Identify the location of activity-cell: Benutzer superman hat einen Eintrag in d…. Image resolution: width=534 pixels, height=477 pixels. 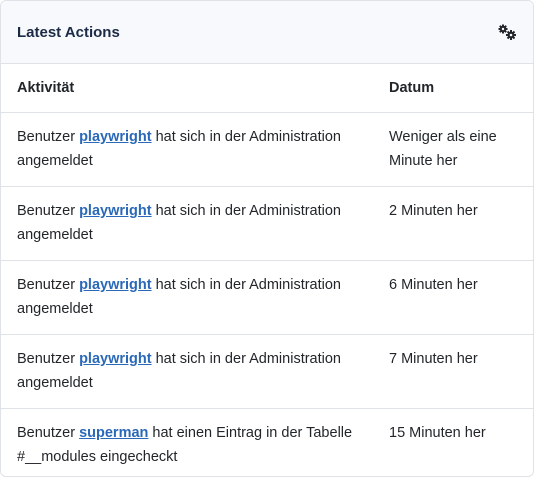
(187, 443).